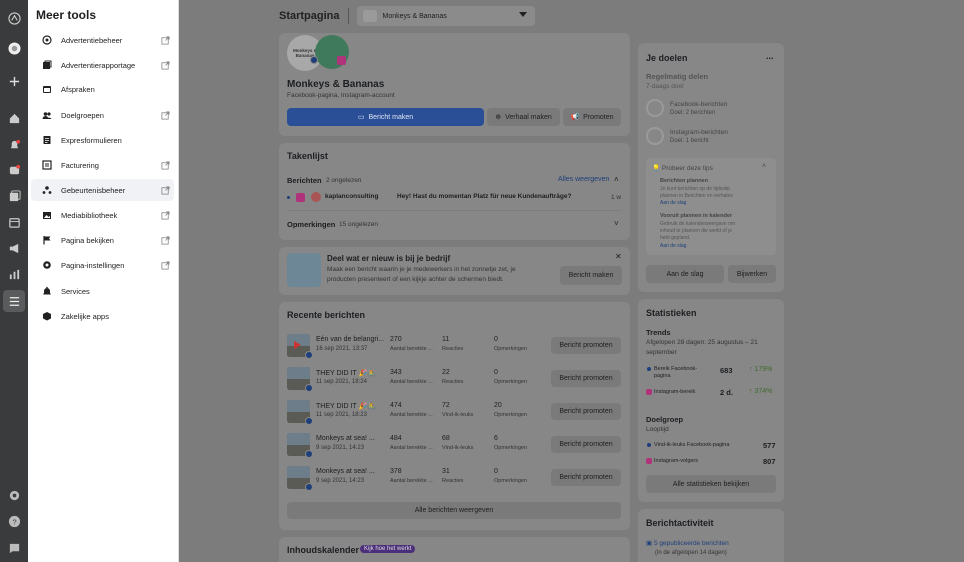  What do you see at coordinates (616, 223) in the screenshot?
I see `chevron-down-icon: ˅` at bounding box center [616, 223].